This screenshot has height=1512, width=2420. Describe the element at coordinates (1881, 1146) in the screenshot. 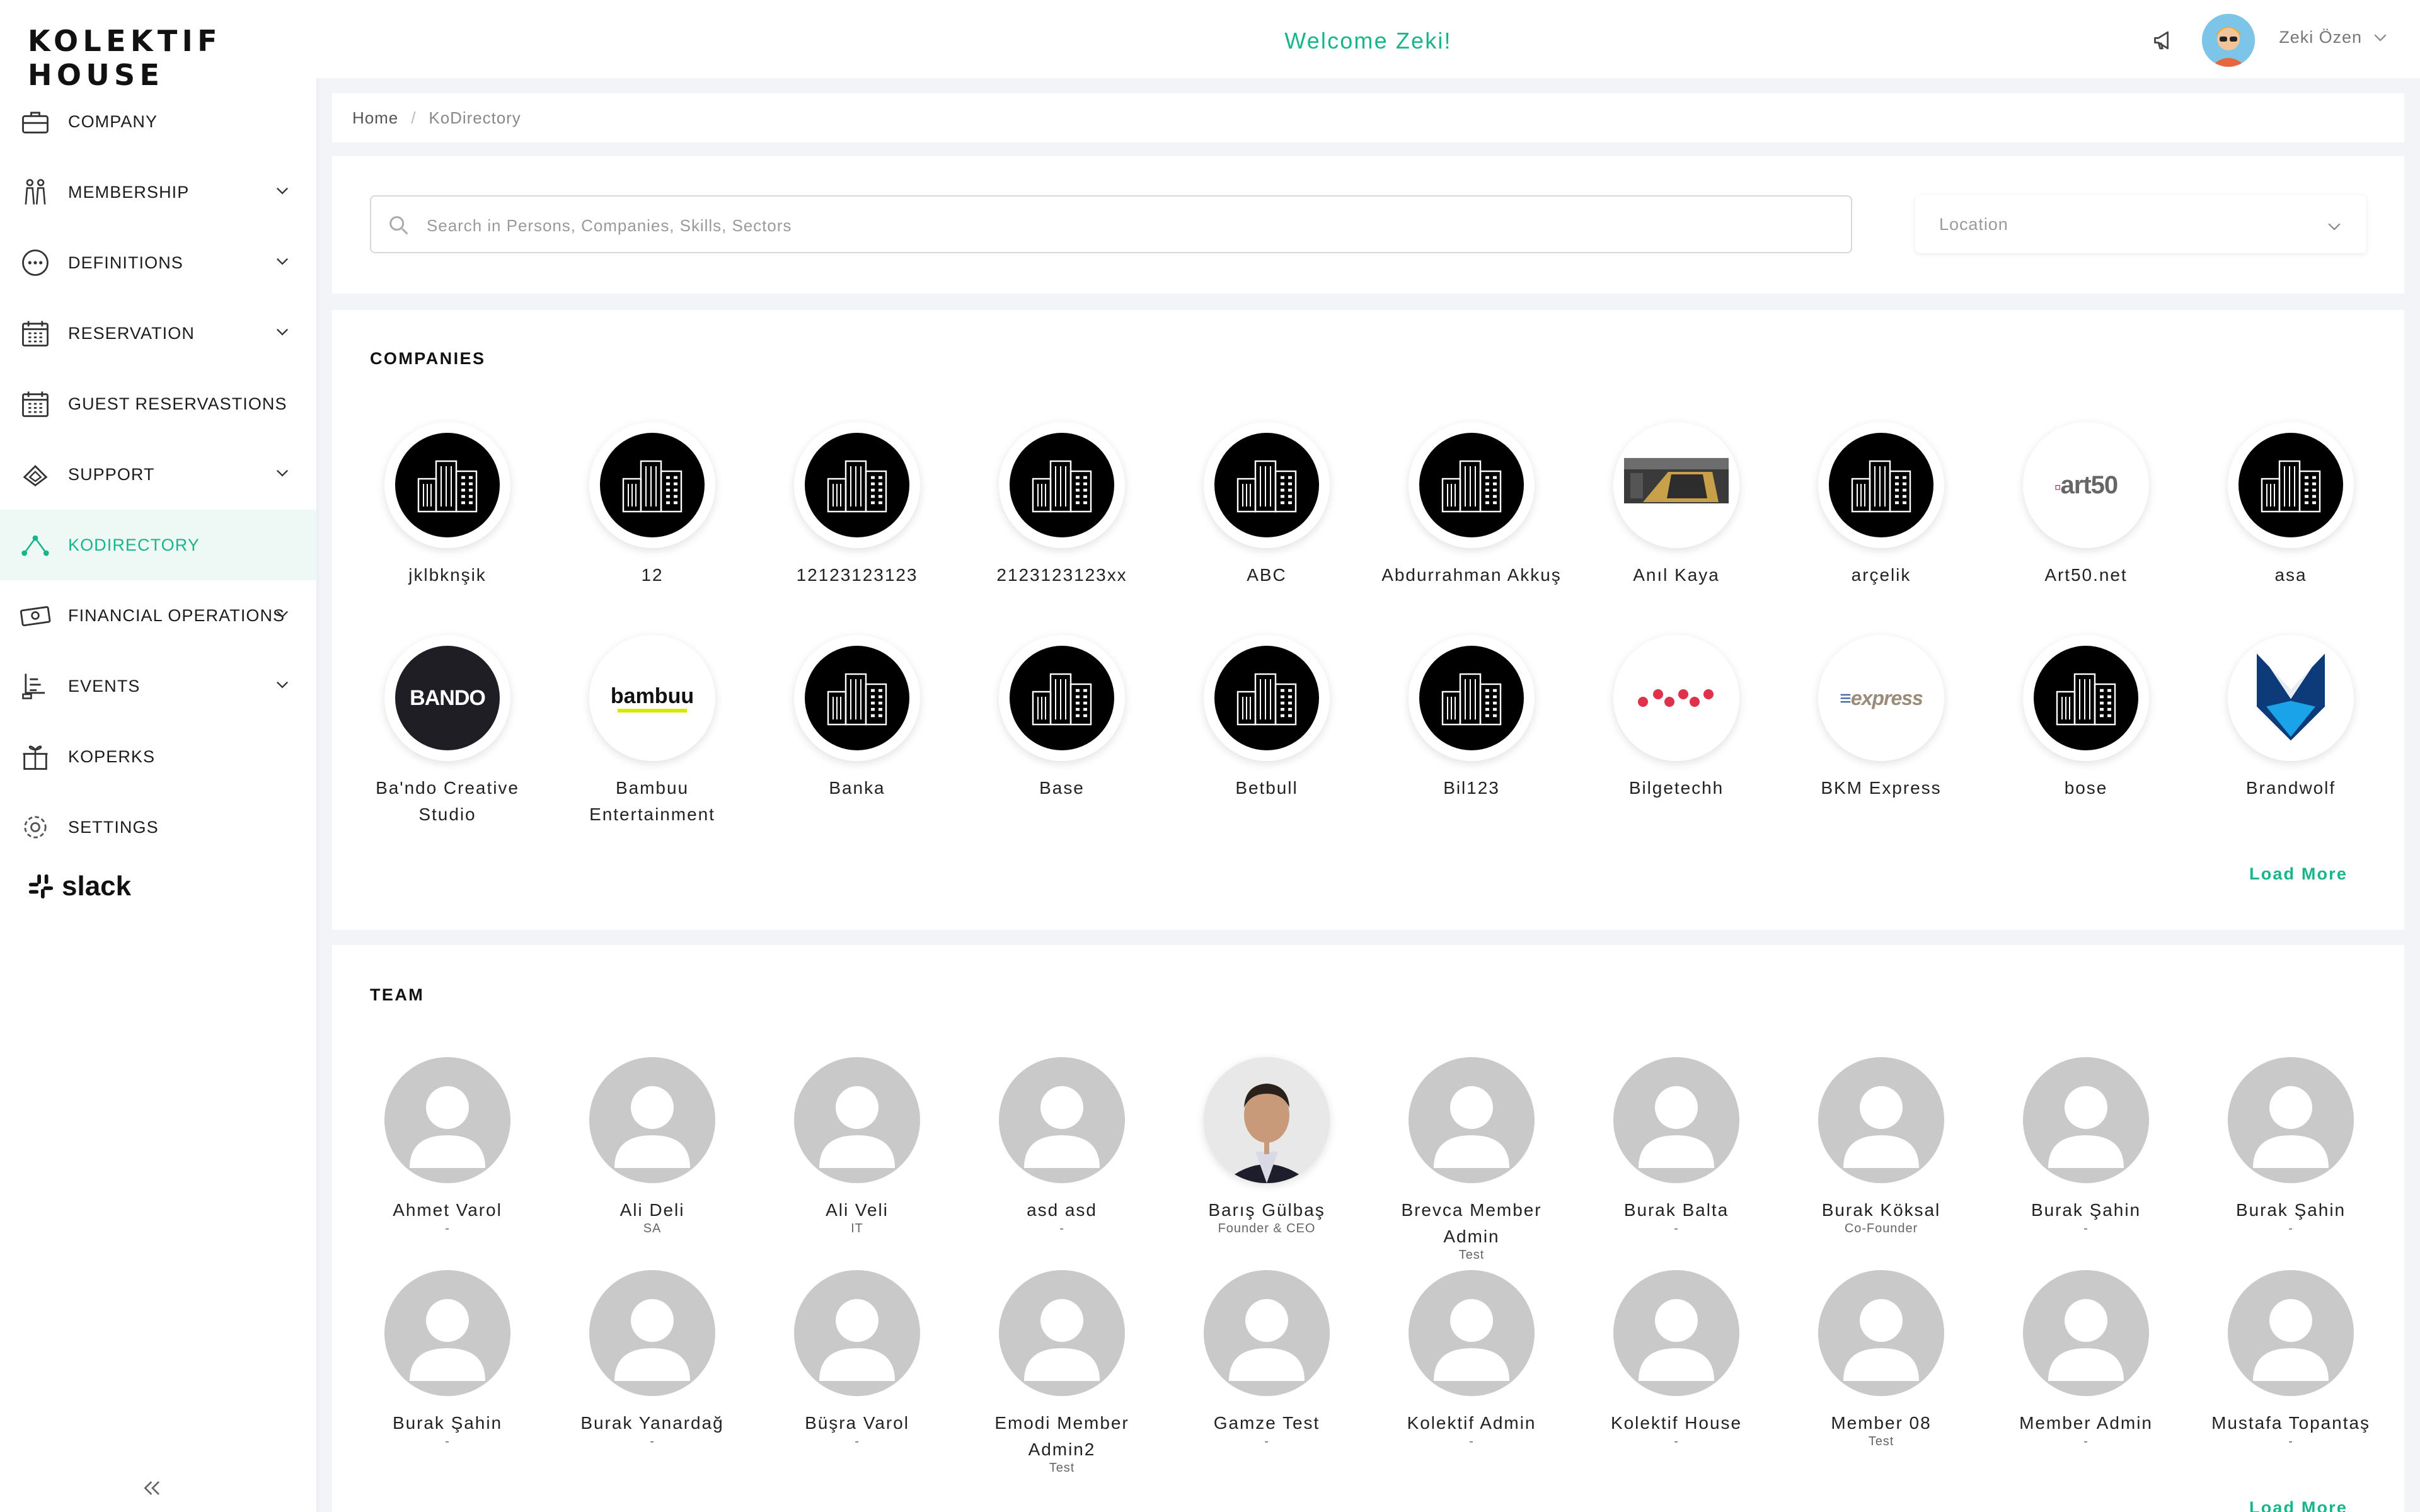

I see `team-member-card: Burak Köksal Co-Founder` at that location.